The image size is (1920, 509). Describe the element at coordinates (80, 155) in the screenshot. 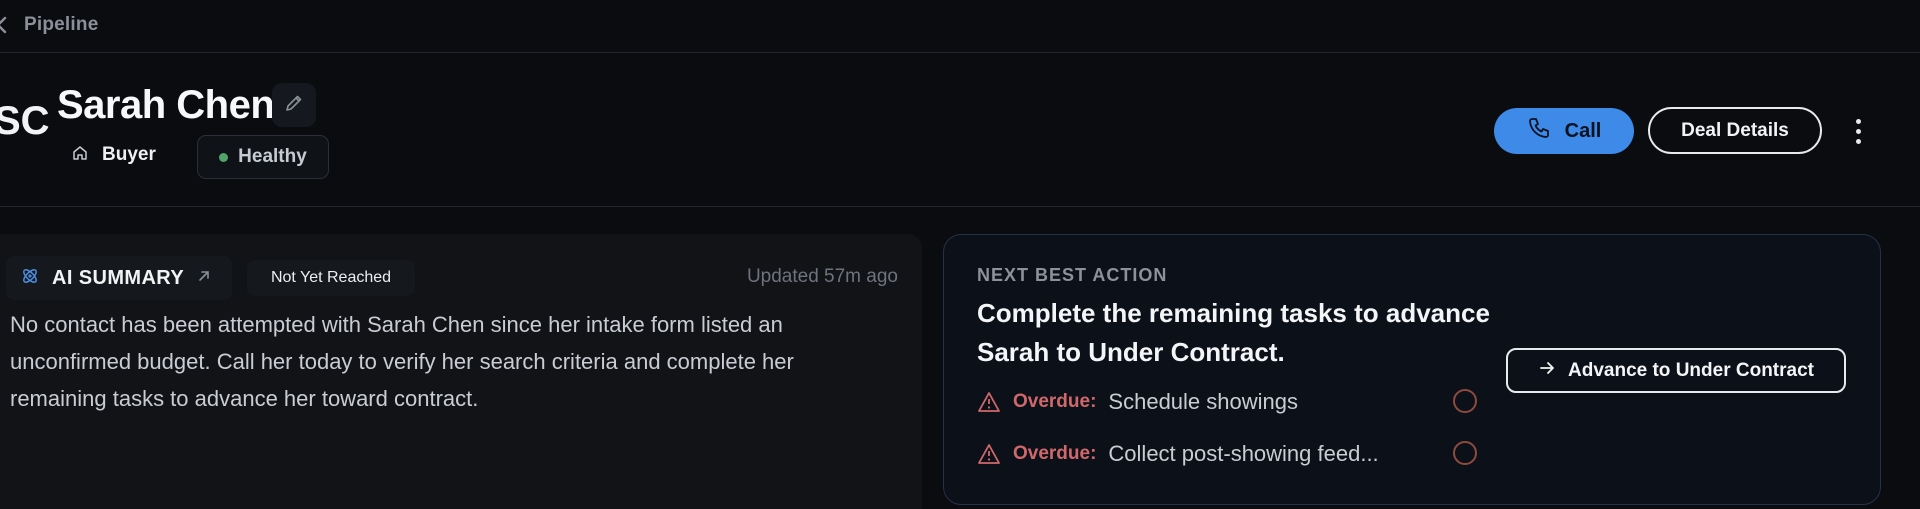

I see `home-icon` at that location.